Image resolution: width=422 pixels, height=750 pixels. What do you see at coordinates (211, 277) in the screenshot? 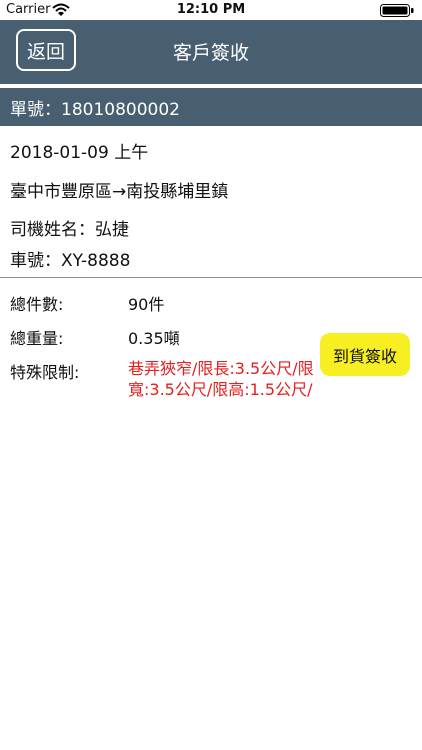
I see `divider` at bounding box center [211, 277].